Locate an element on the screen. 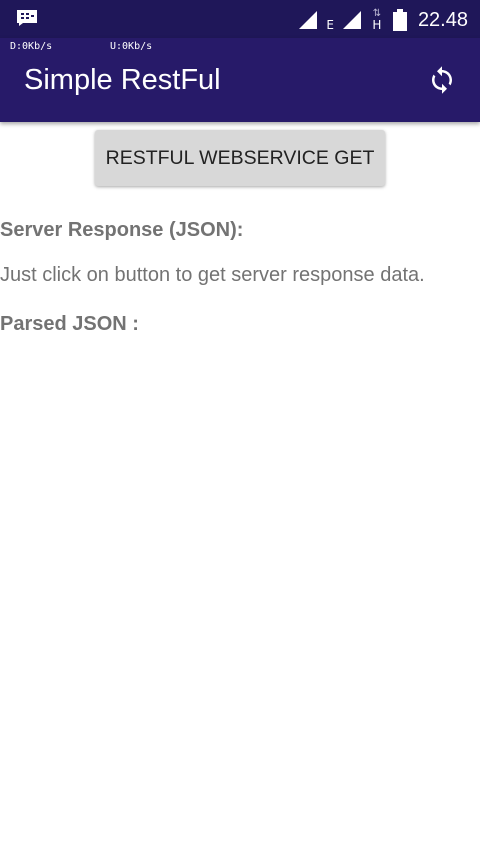  upload-speed: U:0Kb/s is located at coordinates (131, 46).